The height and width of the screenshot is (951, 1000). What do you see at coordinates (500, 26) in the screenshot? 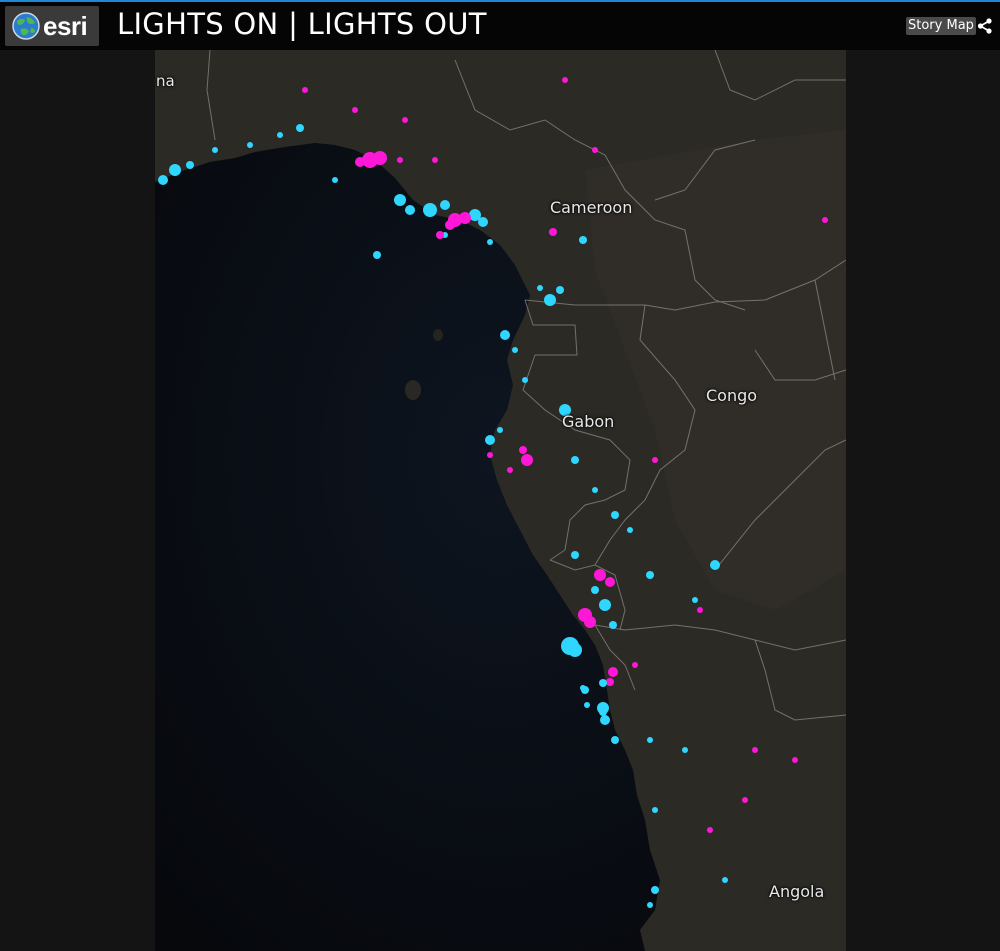
I see `app-header: esri LIGHTS ON | LIGHTS OUT Story Map` at bounding box center [500, 26].